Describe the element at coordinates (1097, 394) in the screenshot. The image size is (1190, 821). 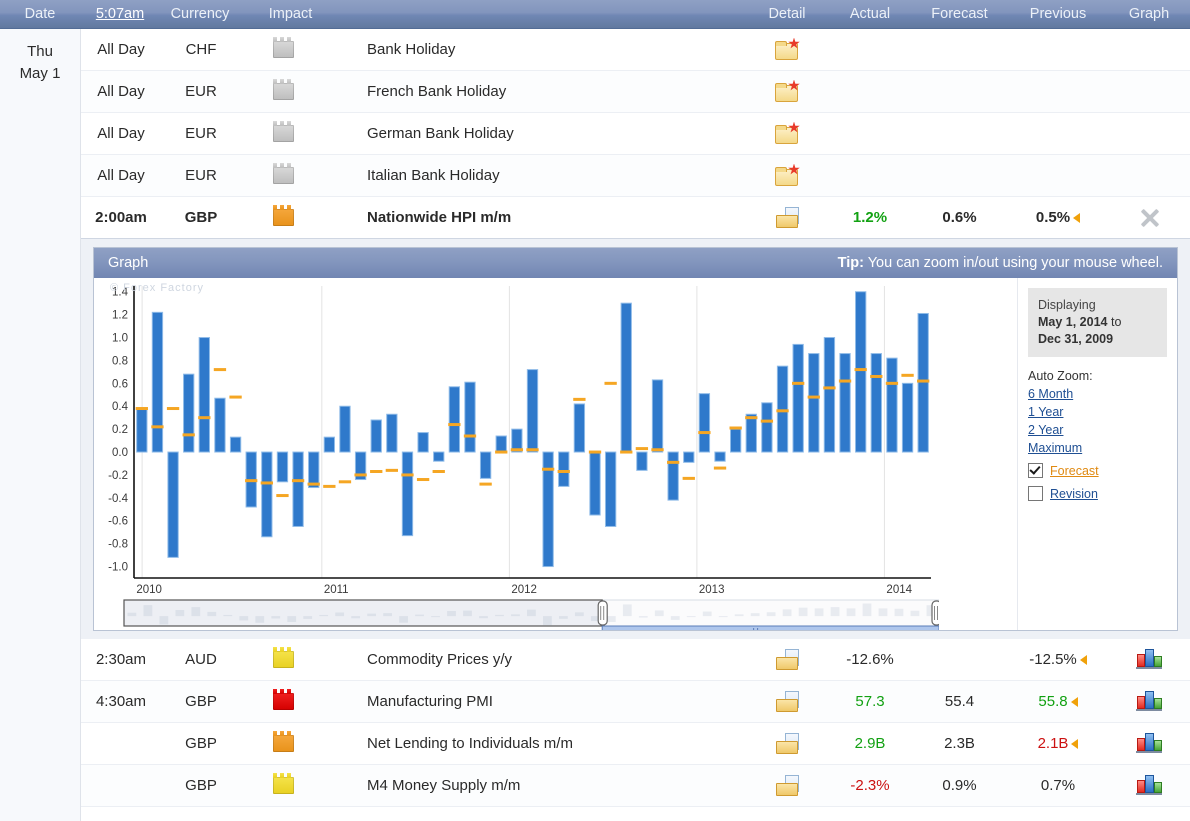
I see `zoom-option-6-month: 6 Month` at that location.